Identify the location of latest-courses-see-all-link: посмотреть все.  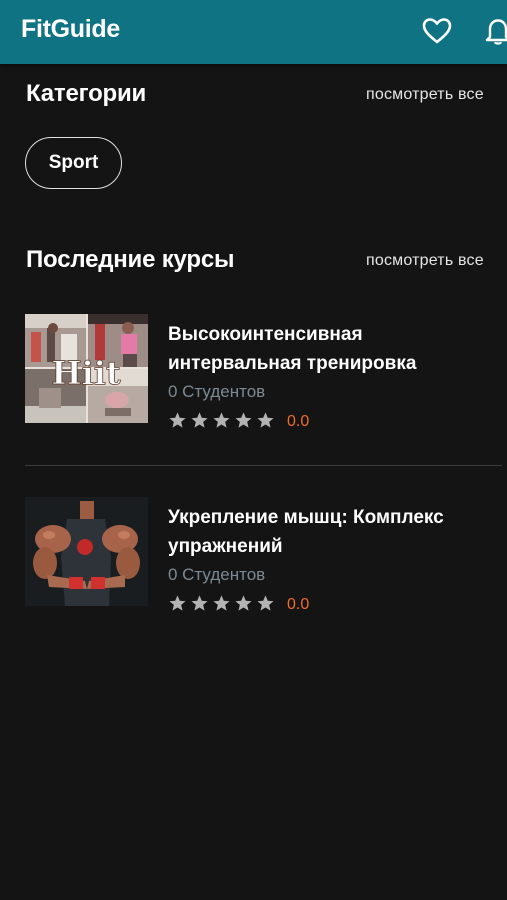
(425, 261).